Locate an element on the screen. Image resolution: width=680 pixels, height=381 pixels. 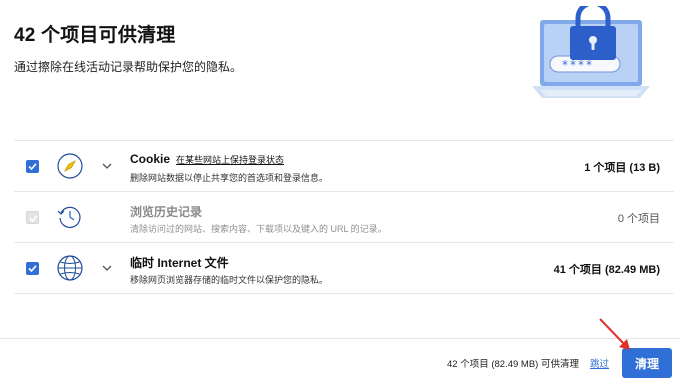
temporary-files-title: 临时 Internet 文件 is located at coordinates (179, 263).